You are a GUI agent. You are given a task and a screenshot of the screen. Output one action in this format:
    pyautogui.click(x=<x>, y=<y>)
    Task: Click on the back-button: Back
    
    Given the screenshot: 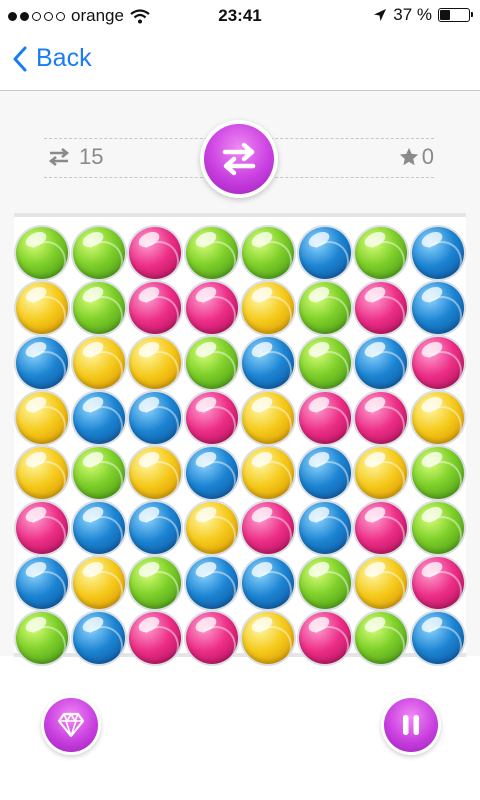 What is the action you would take?
    pyautogui.click(x=52, y=58)
    